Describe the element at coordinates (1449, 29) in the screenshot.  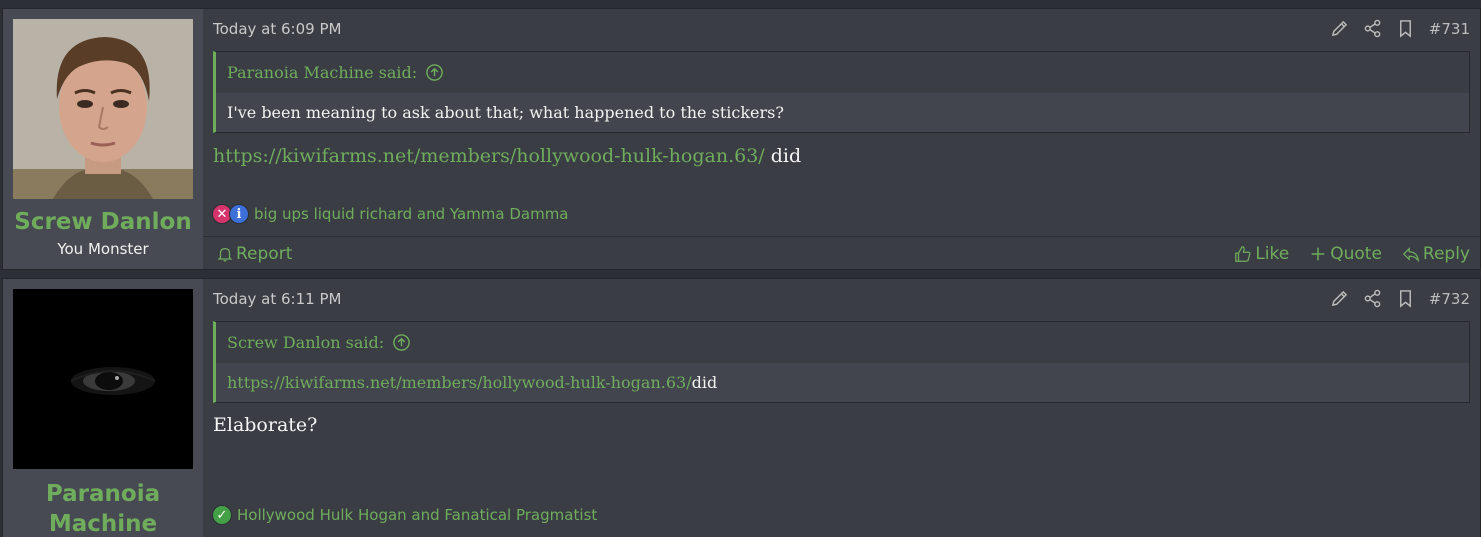
I see `post-number: #731` at that location.